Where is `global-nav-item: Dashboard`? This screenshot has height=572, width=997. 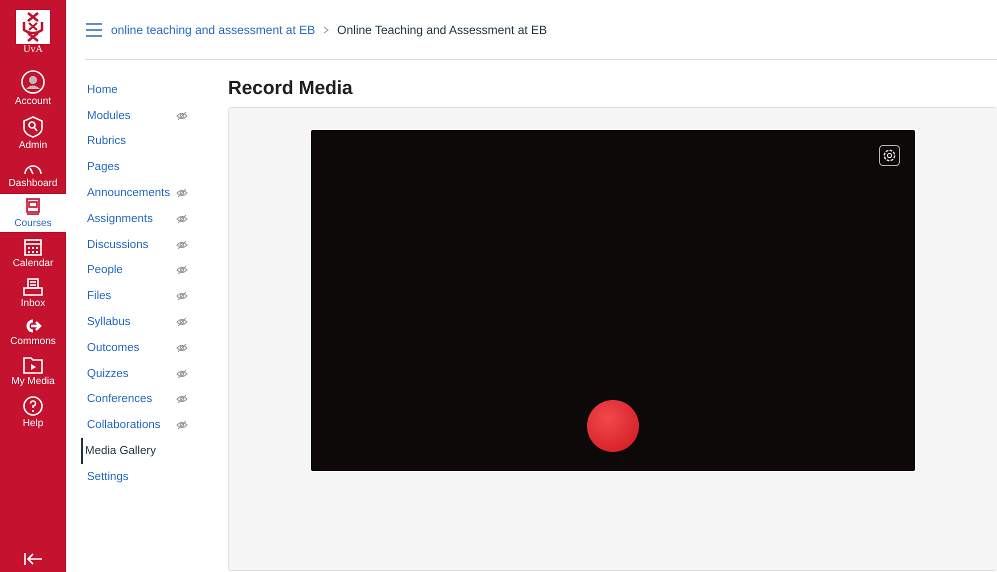
global-nav-item: Dashboard is located at coordinates (33, 174).